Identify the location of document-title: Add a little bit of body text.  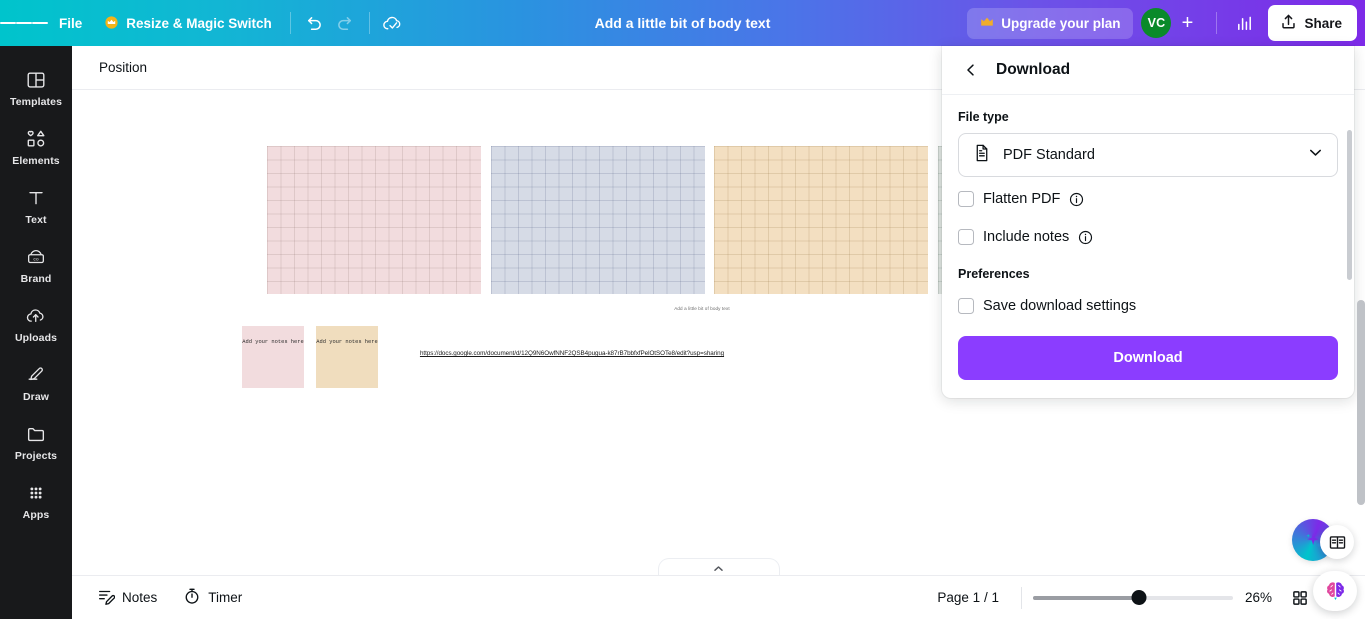
(683, 23).